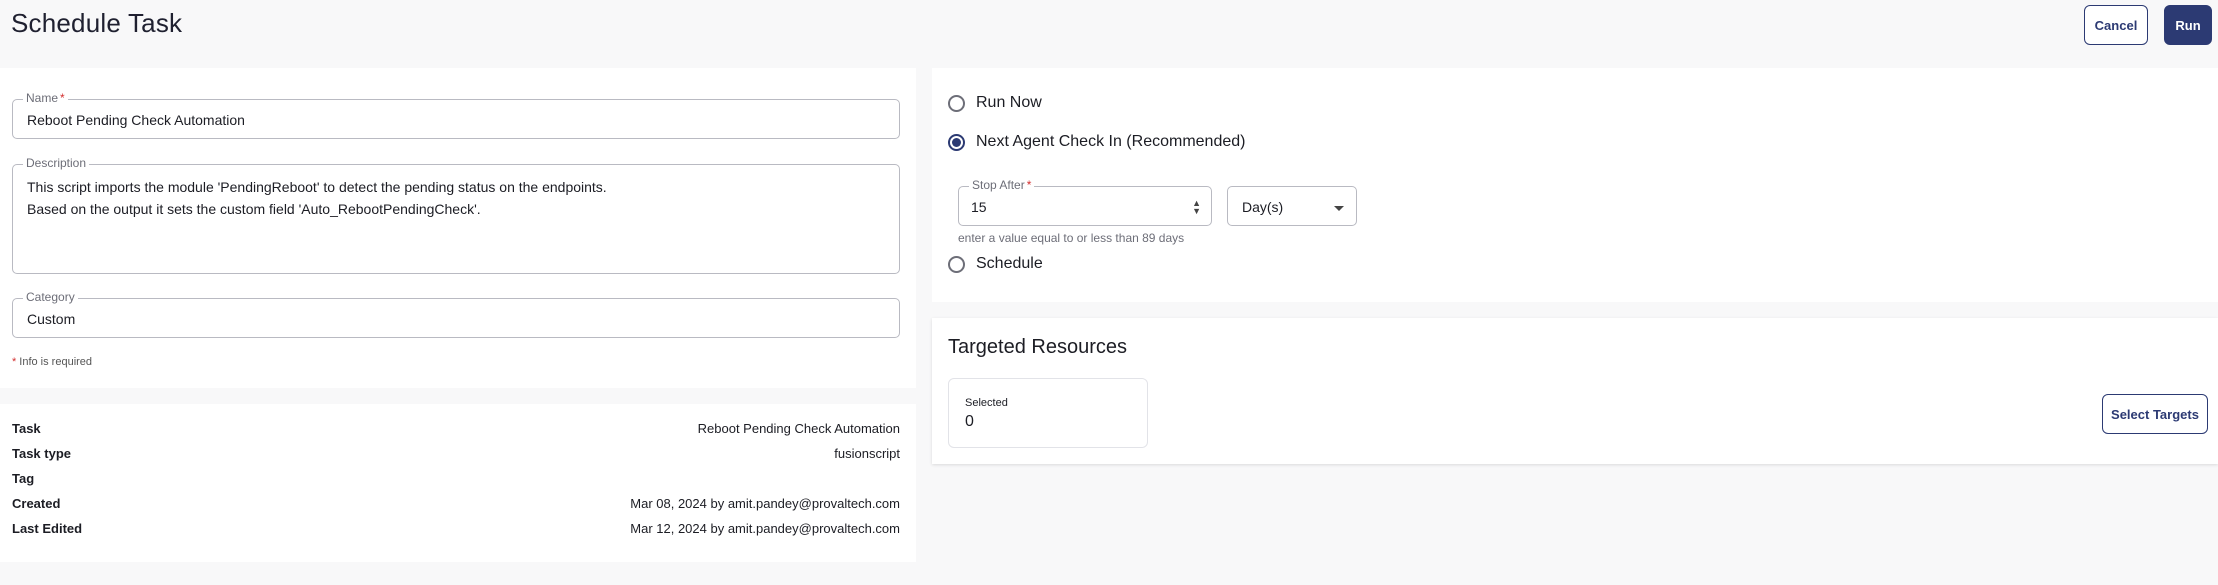 Image resolution: width=2218 pixels, height=585 pixels. I want to click on next-check-in-label: Next Agent Check In (Recommended), so click(1111, 141).